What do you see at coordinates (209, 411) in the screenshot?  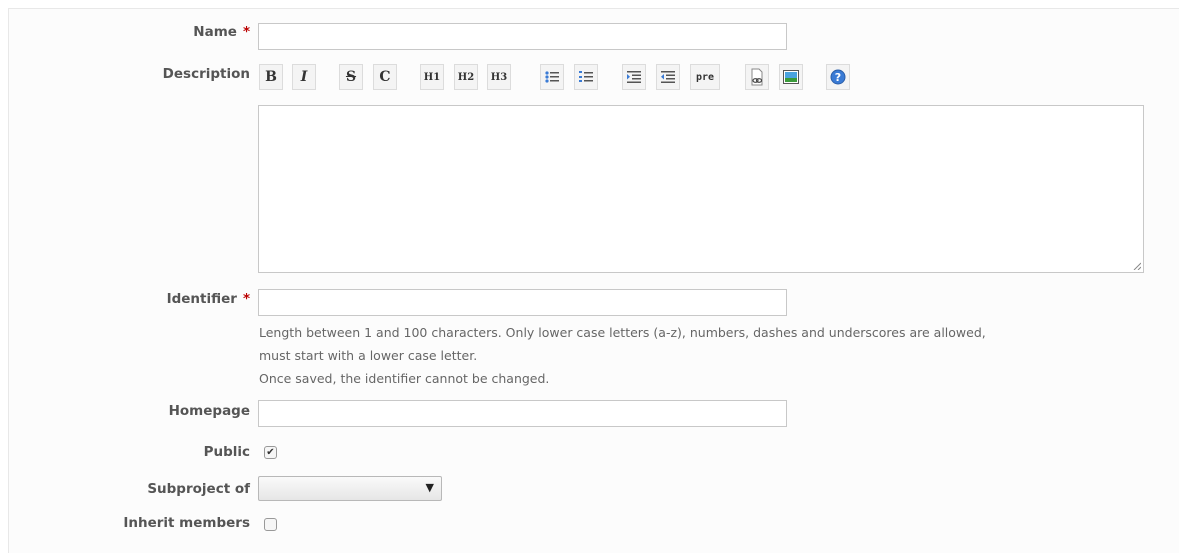 I see `homepage-label: Homepage` at bounding box center [209, 411].